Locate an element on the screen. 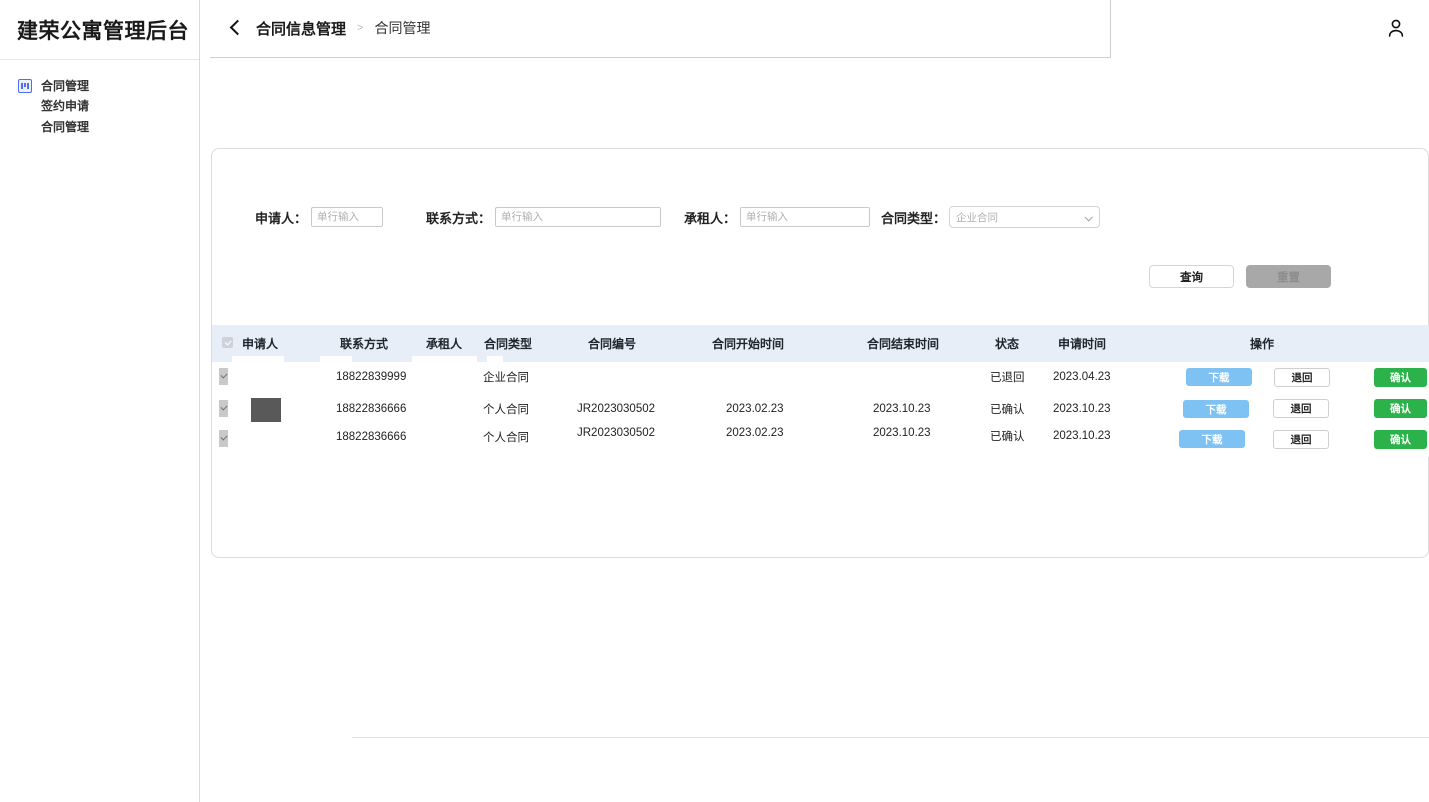 The image size is (1429, 802). sidebar-item-signing-application: 签约申请 is located at coordinates (65, 106).